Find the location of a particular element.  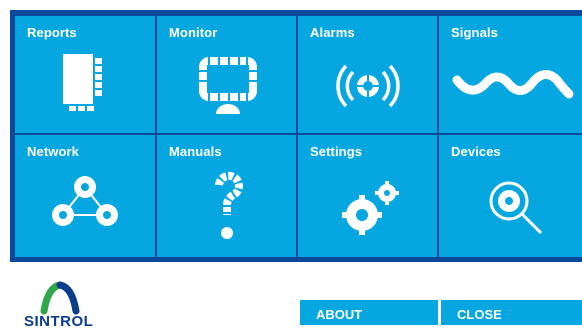

sintrol-logo: SINTROL is located at coordinates (62, 302).